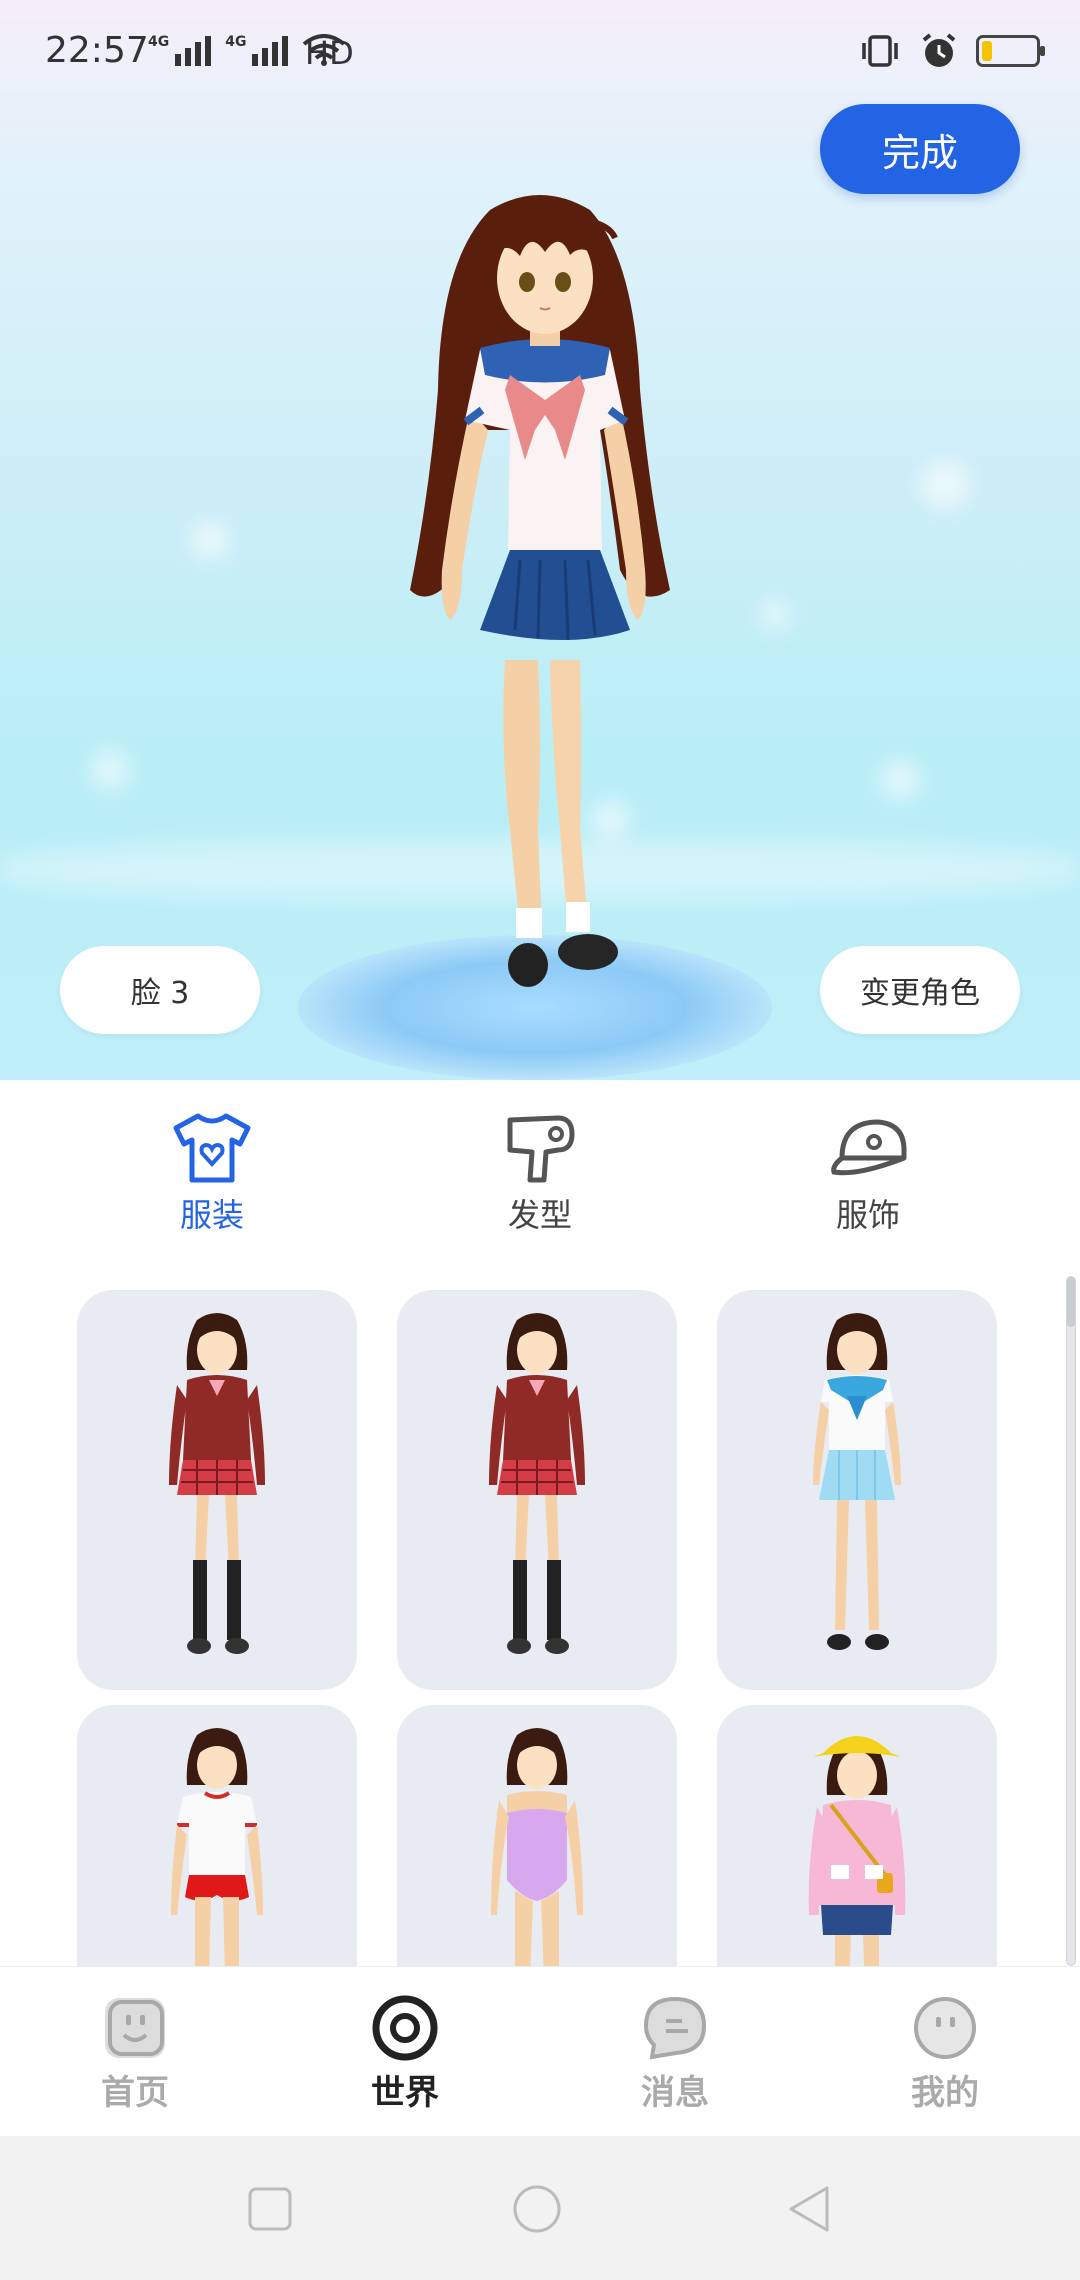  What do you see at coordinates (987, 51) in the screenshot?
I see `battery-level` at bounding box center [987, 51].